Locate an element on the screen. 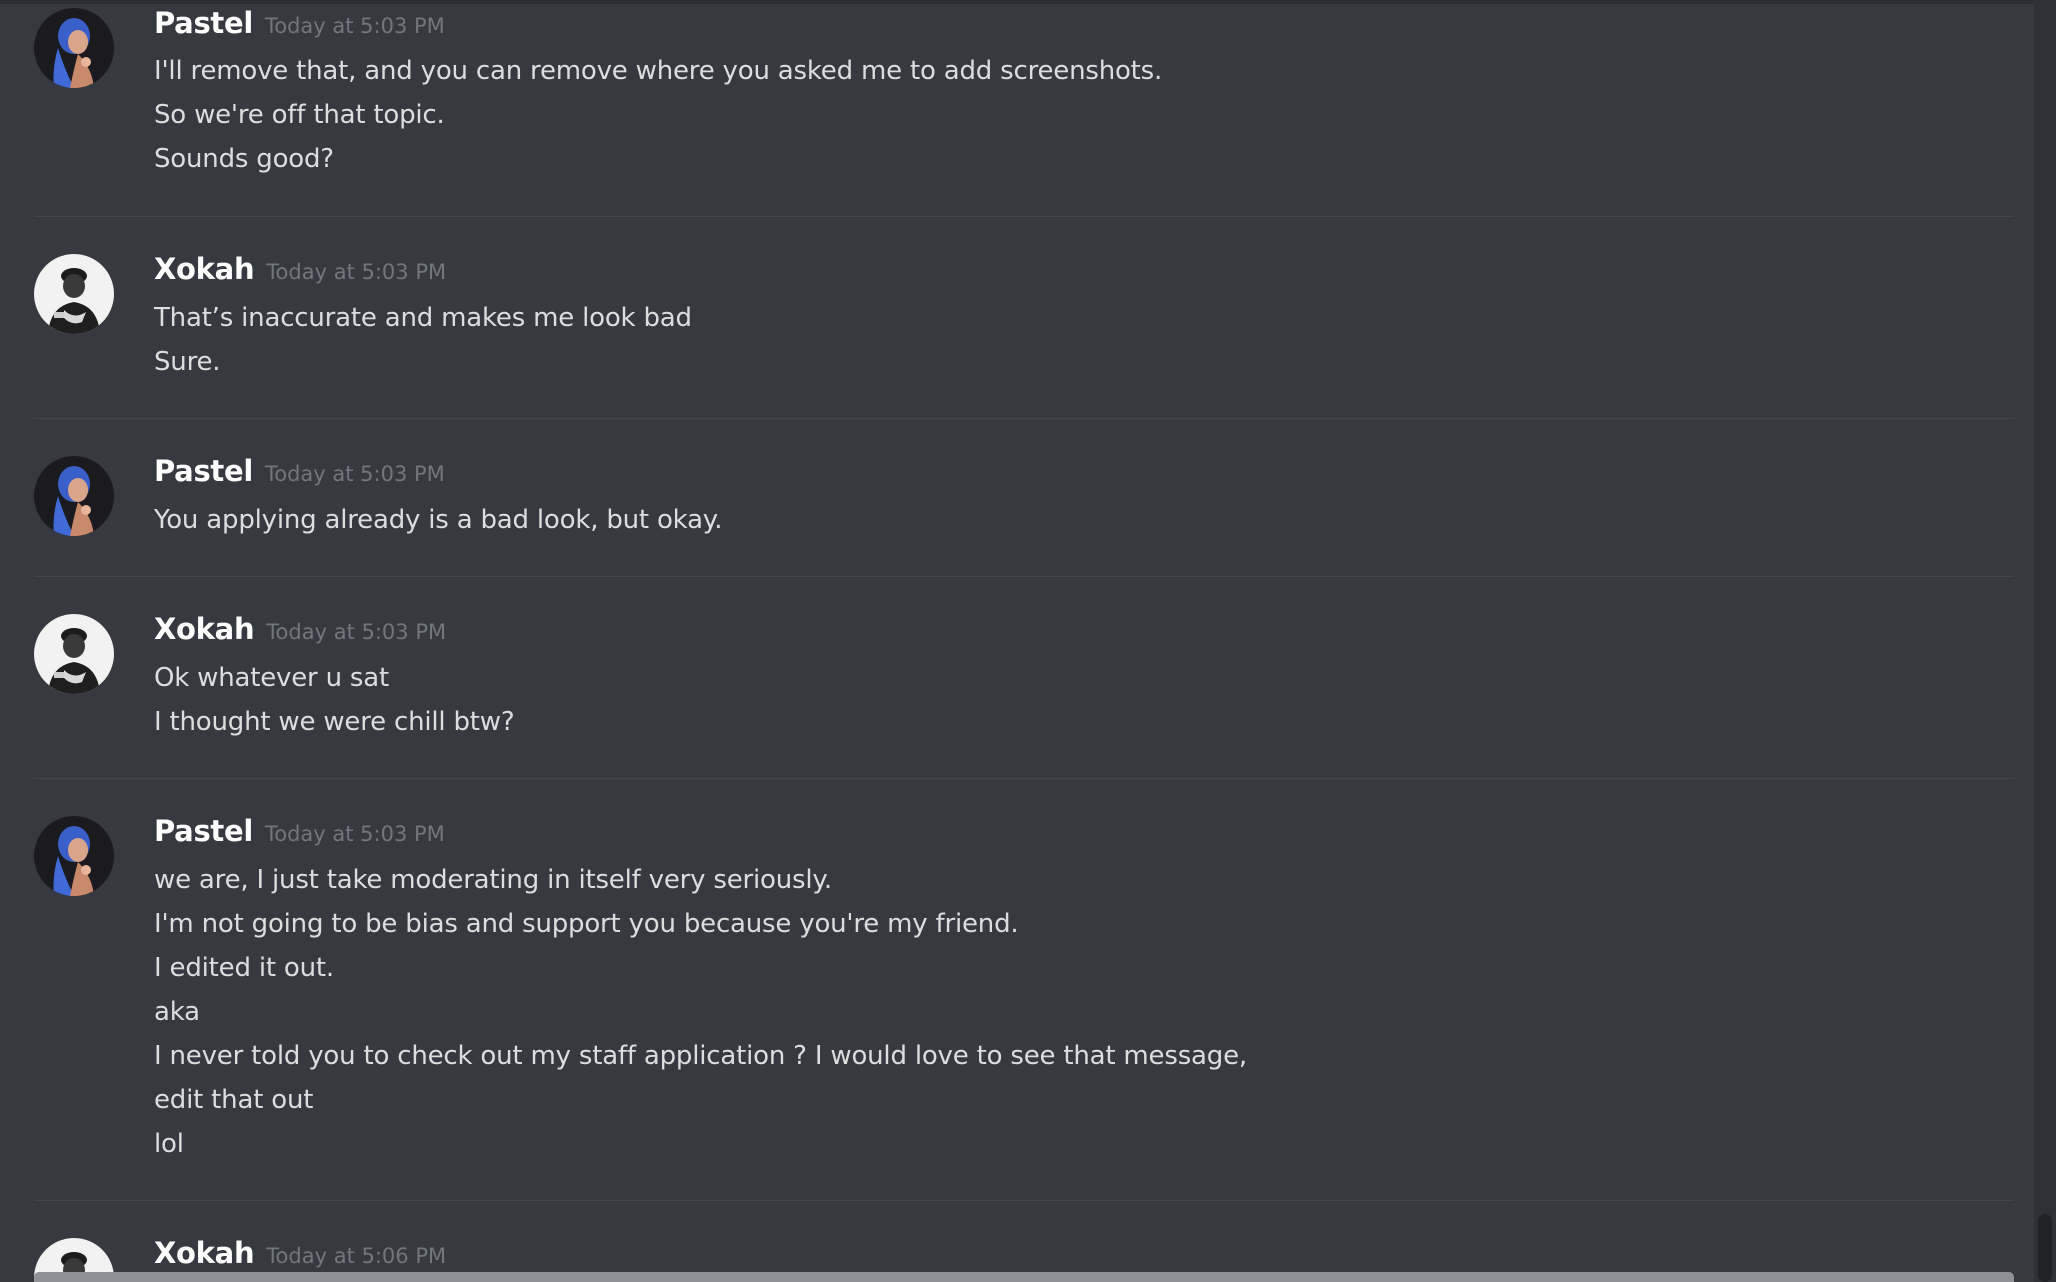 Image resolution: width=2056 pixels, height=1282 pixels. message-line: aka is located at coordinates (177, 1012).